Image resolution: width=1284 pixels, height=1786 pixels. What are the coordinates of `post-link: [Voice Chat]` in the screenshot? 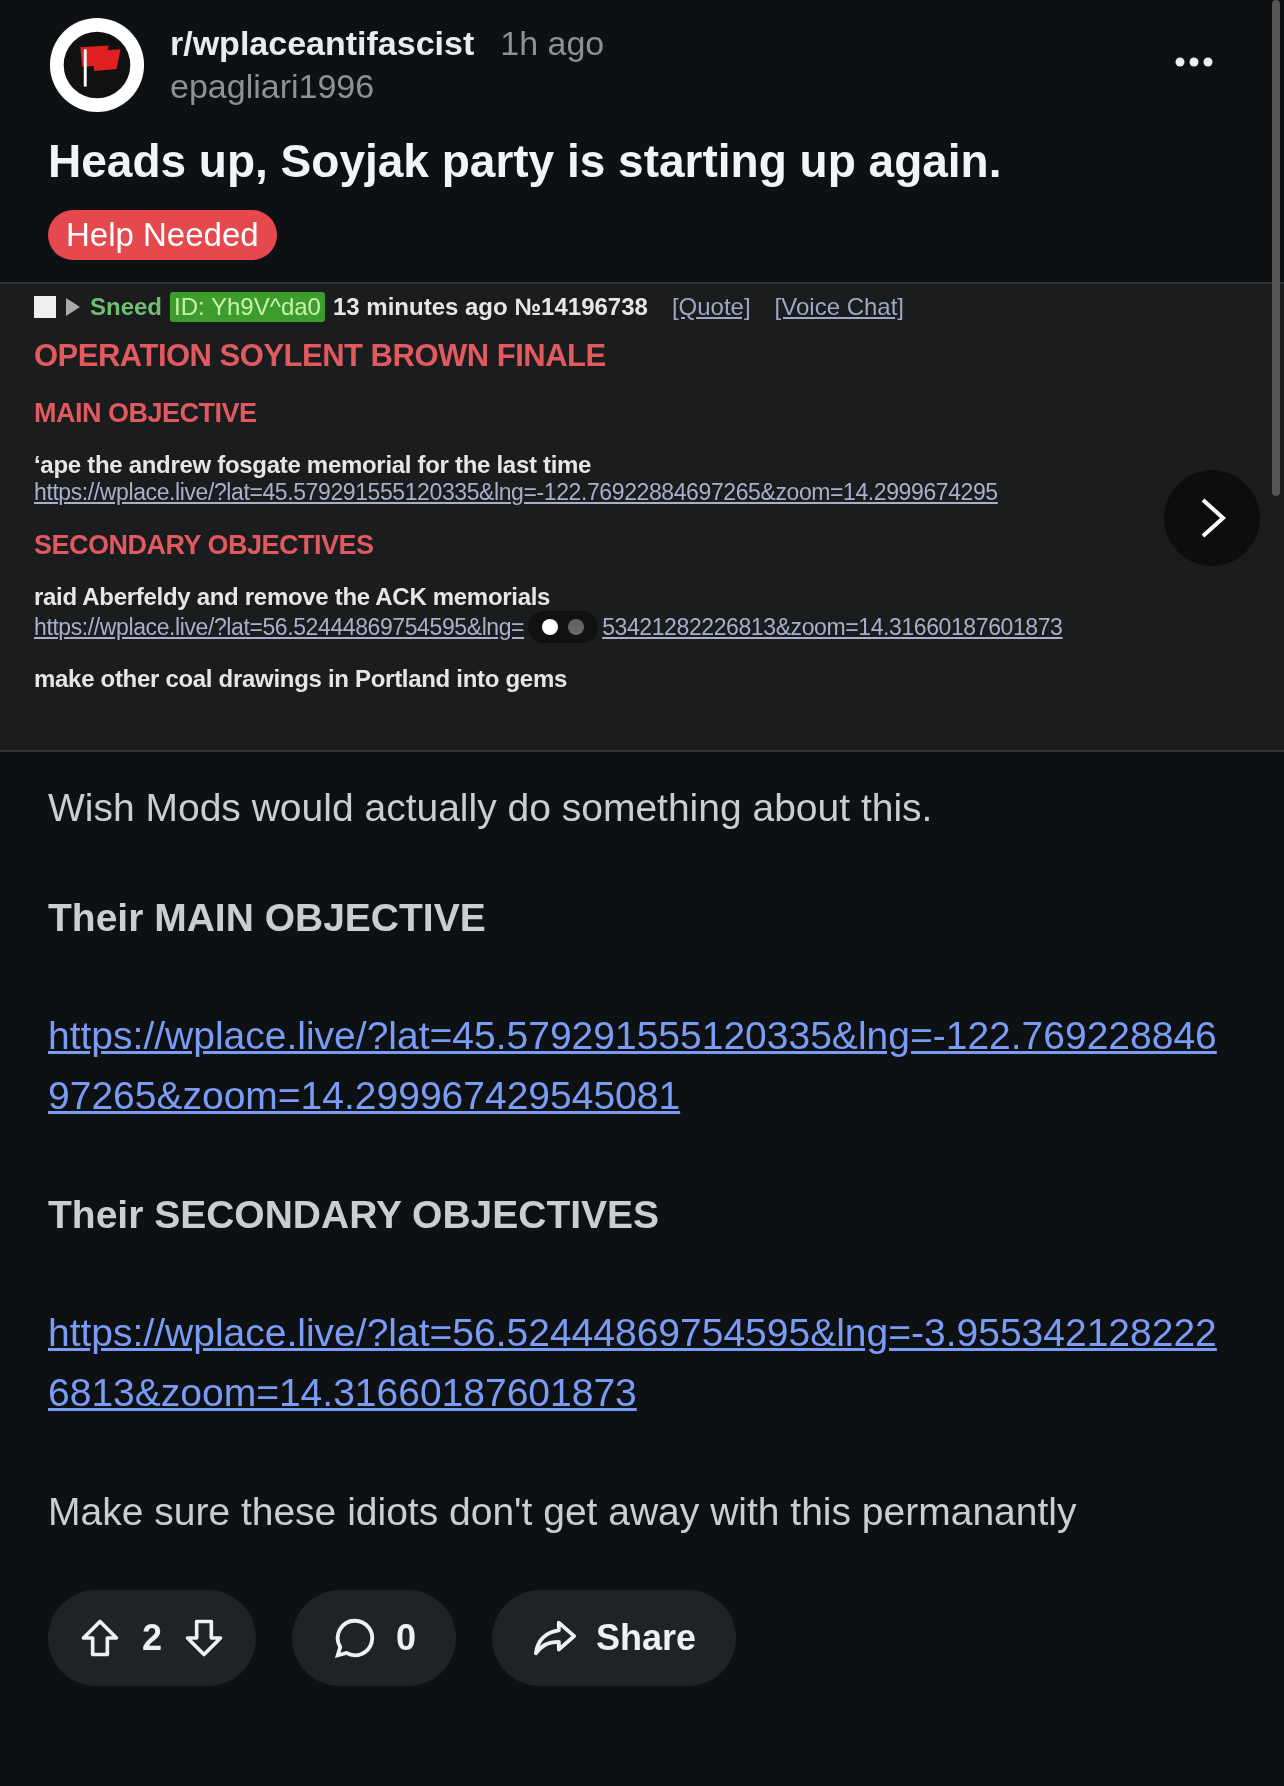 It's located at (839, 307).